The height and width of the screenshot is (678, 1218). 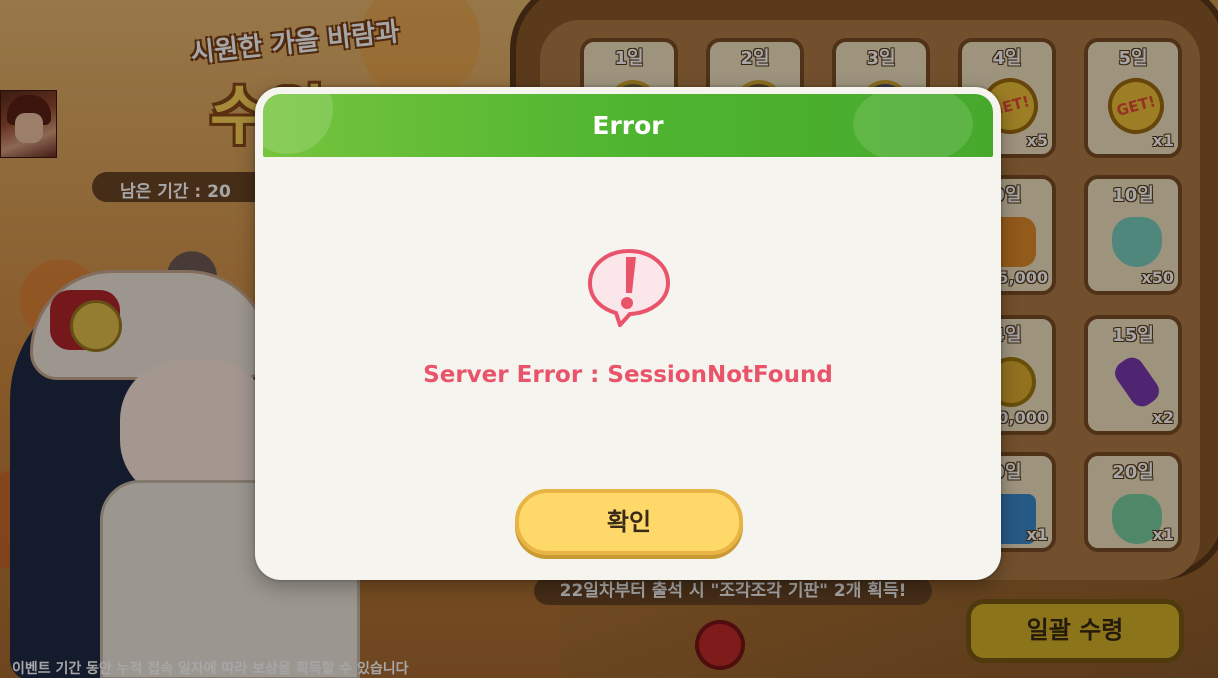 I want to click on dialog-header: Error, so click(x=628, y=125).